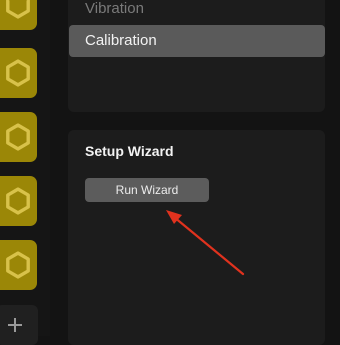 The image size is (340, 345). I want to click on run-wizard-button: Run Wizard, so click(147, 190).